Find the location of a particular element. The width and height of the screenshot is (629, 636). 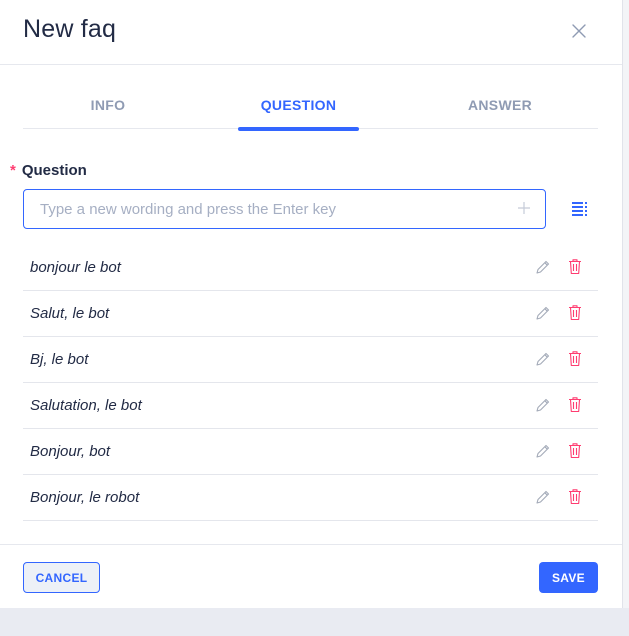

question-label-text: Question is located at coordinates (54, 170).